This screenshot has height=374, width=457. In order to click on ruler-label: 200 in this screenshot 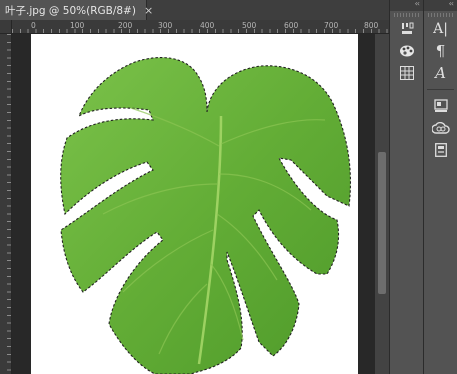, I will do `click(125, 25)`.